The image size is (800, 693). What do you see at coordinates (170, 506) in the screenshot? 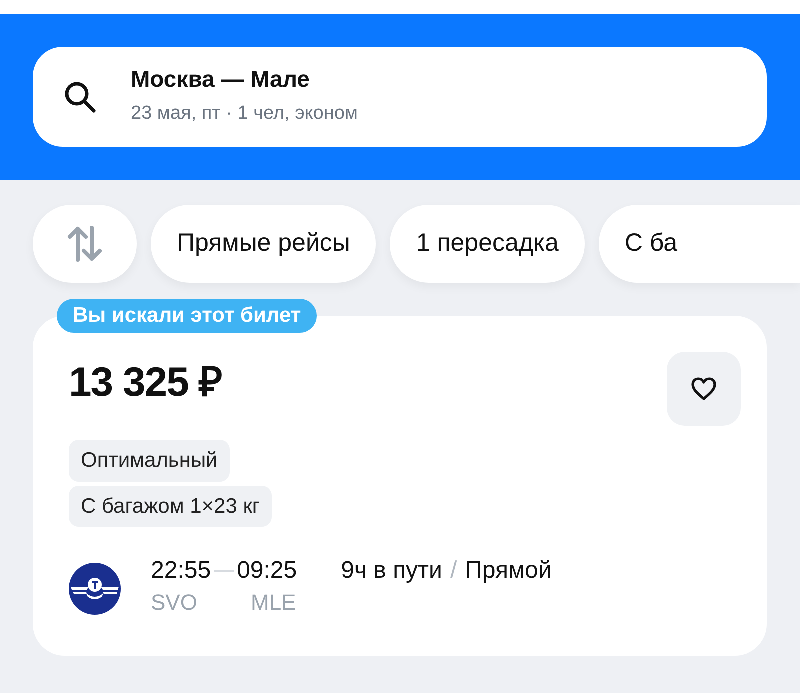
I see `ticket-tag: С багажом 1×23 кг` at bounding box center [170, 506].